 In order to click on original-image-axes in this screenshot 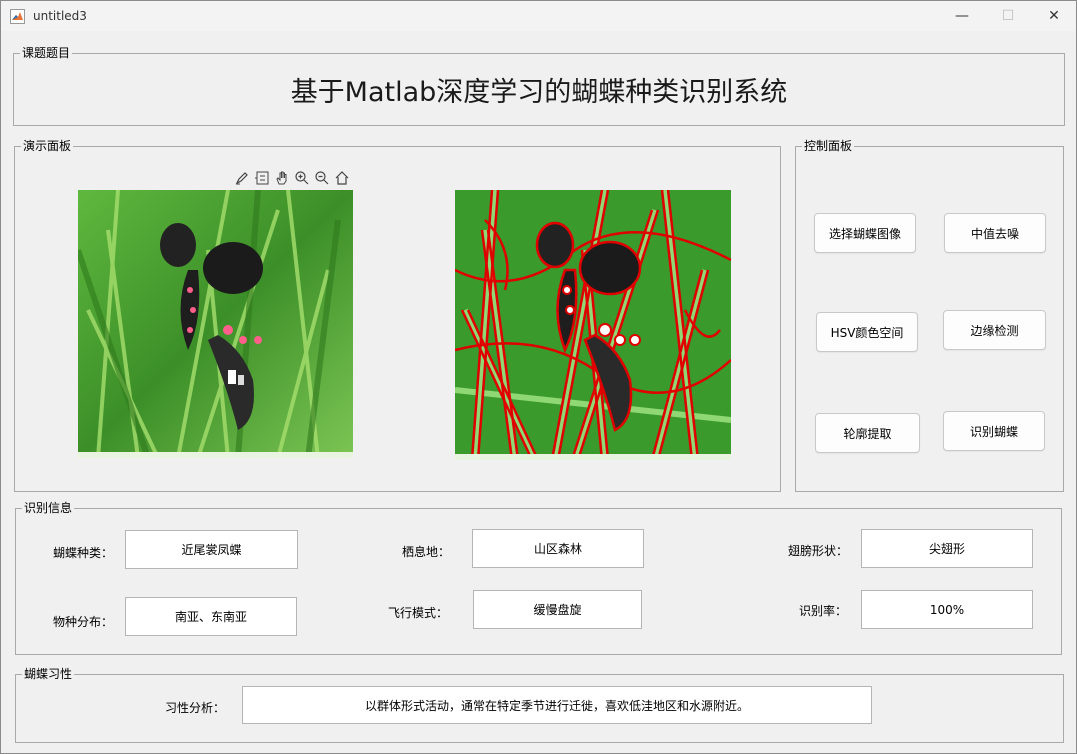, I will do `click(215, 324)`.